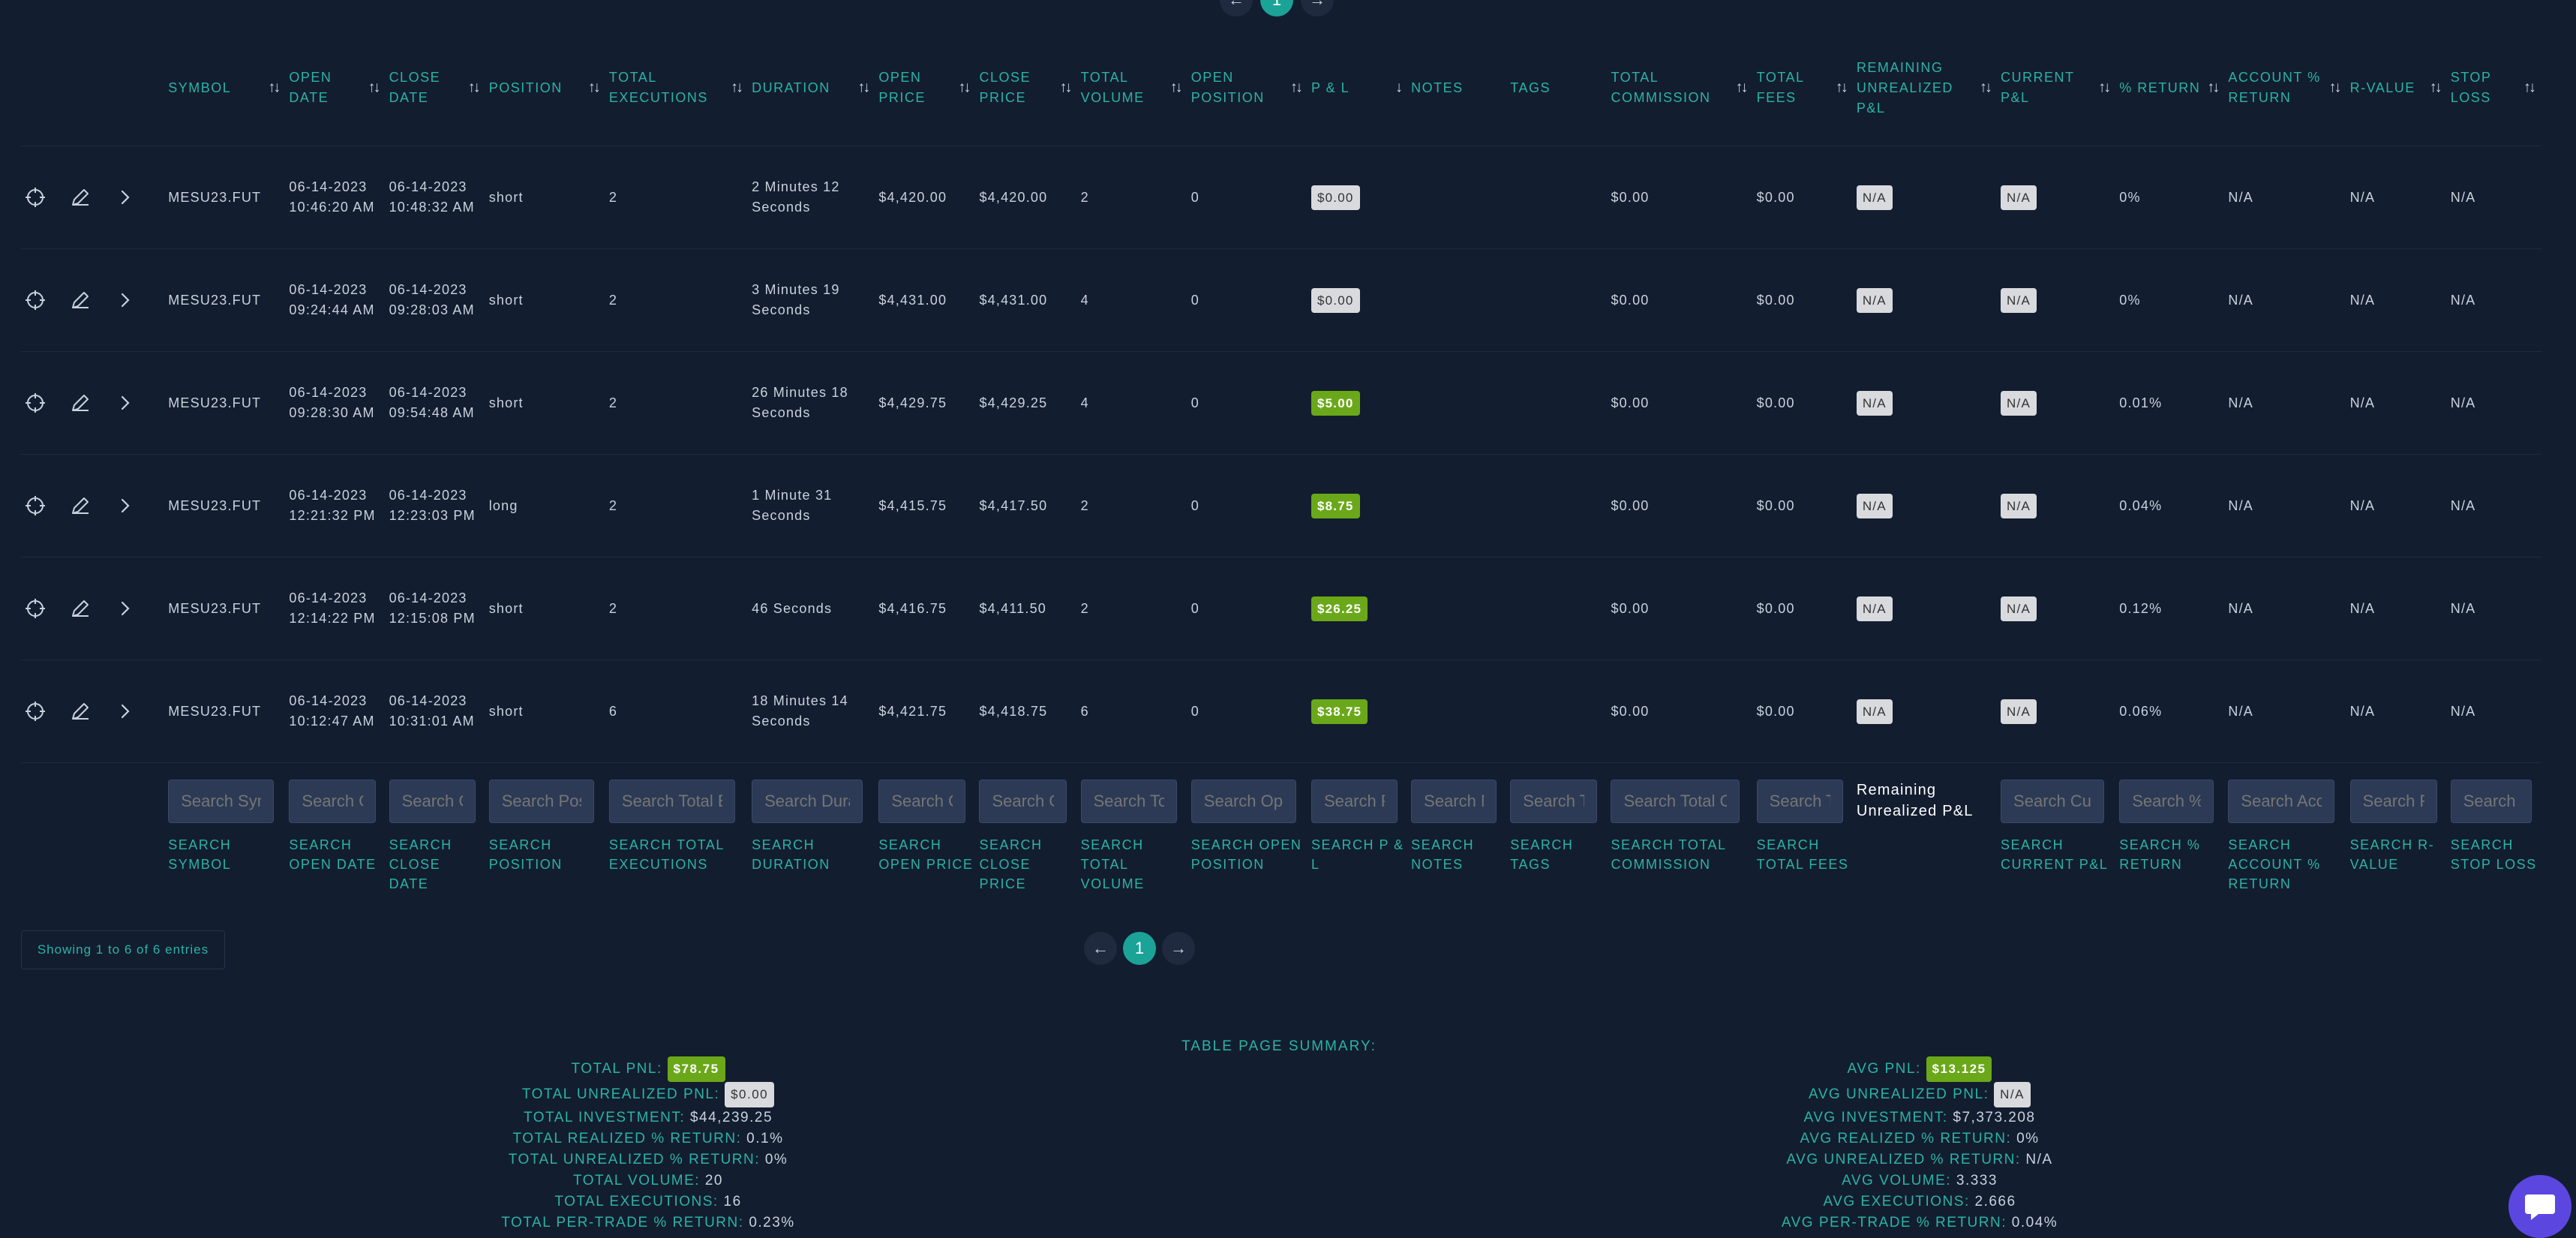 This screenshot has height=1238, width=2576. Describe the element at coordinates (93, 88) in the screenshot. I see `header-actions` at that location.